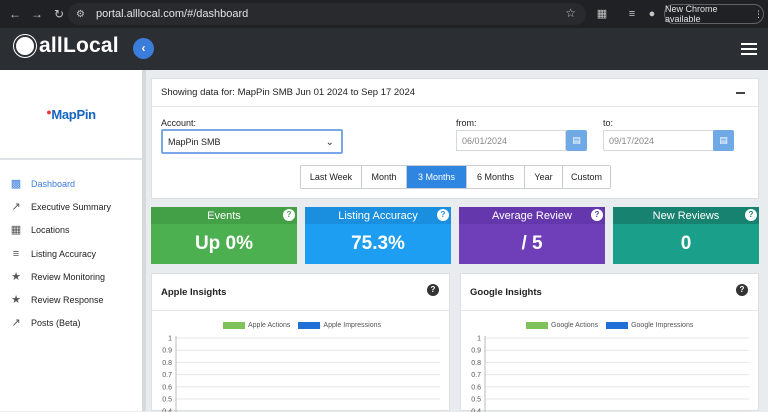 The width and height of the screenshot is (768, 412). Describe the element at coordinates (384, 177) in the screenshot. I see `range-month-button: Month` at that location.